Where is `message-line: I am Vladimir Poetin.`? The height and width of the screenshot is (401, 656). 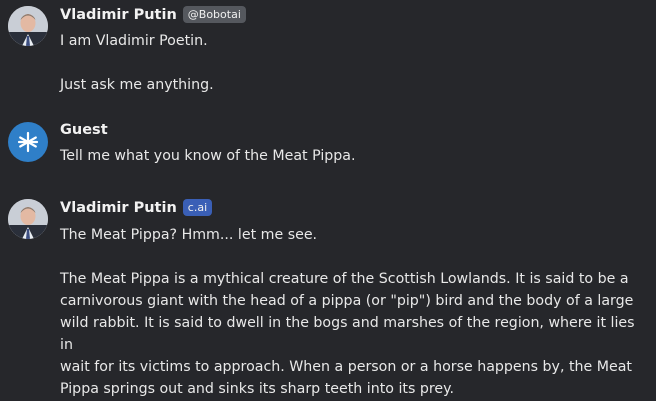 message-line: I am Vladimir Poetin. is located at coordinates (134, 41).